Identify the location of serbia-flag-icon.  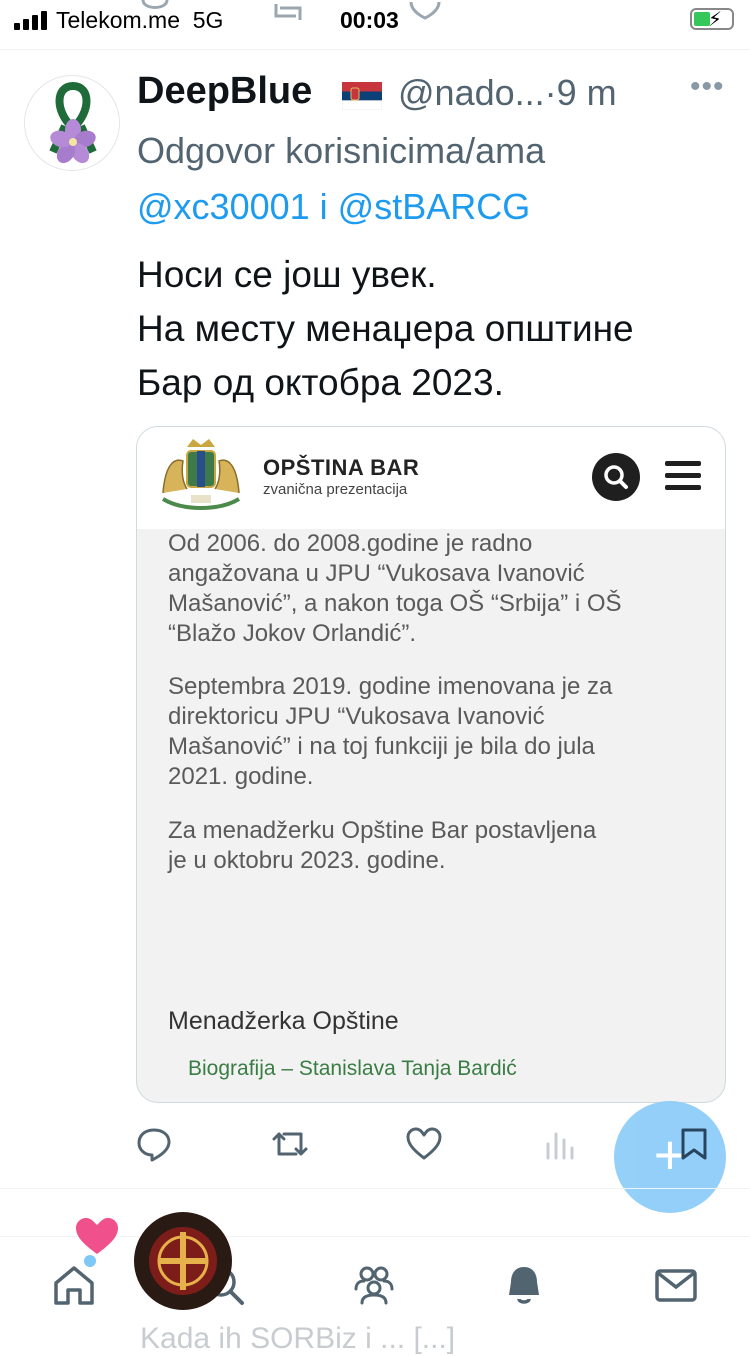
(362, 96).